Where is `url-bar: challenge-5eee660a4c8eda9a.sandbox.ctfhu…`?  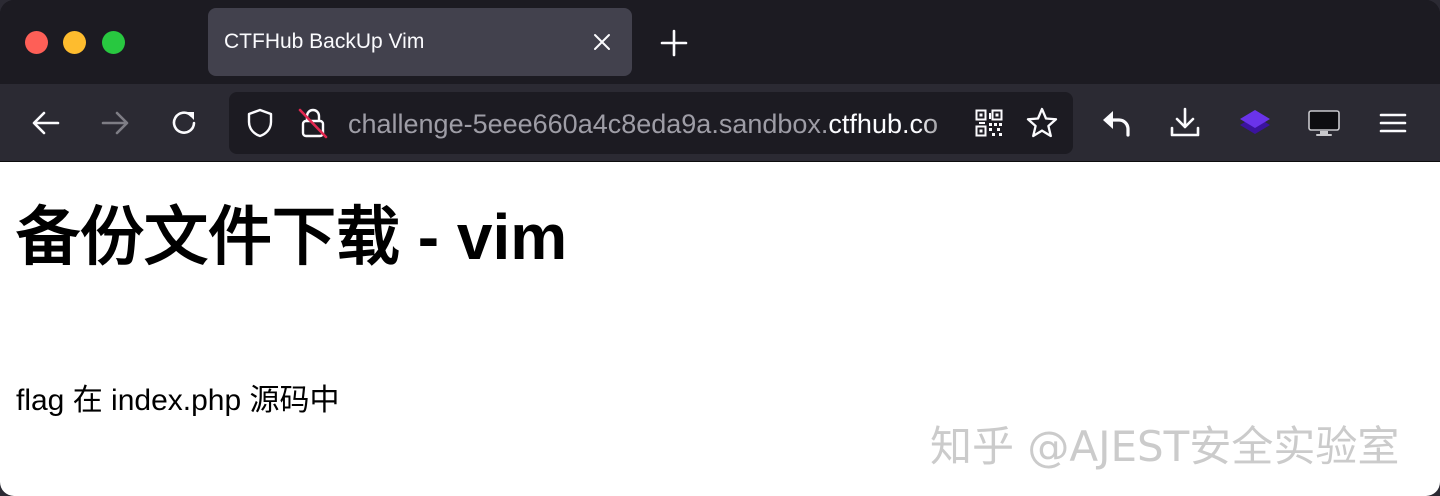
url-bar: challenge-5eee660a4c8eda9a.sandbox.ctfhu… is located at coordinates (651, 123).